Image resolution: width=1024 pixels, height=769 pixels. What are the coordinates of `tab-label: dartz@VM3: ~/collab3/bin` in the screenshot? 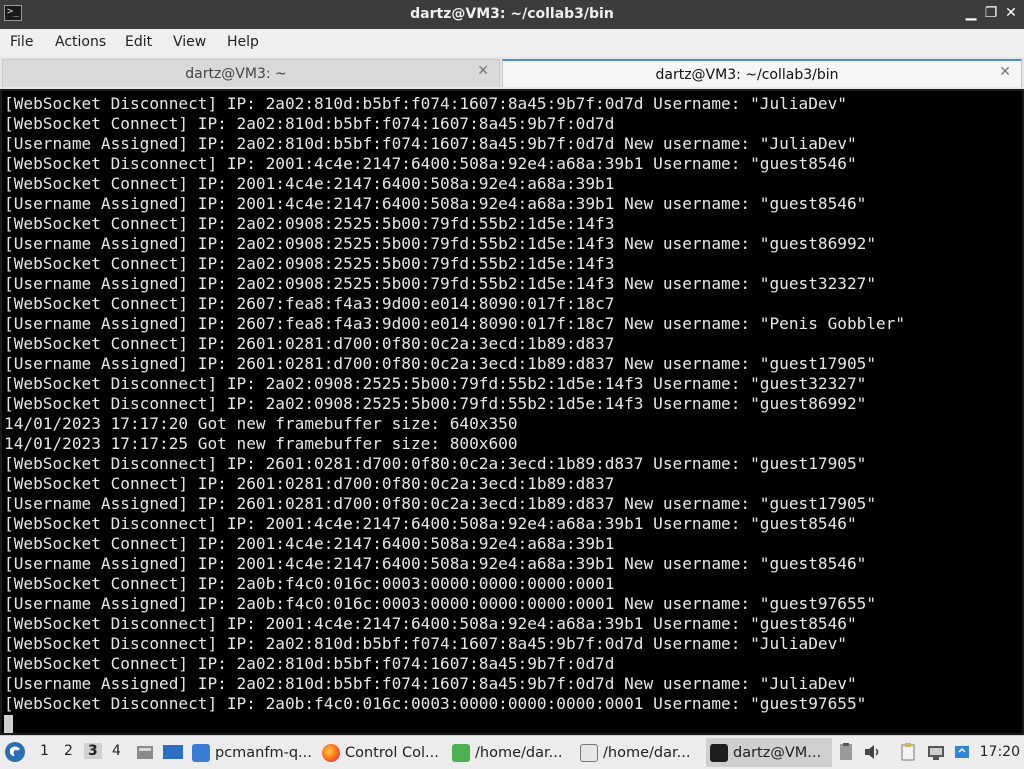 It's located at (747, 75).